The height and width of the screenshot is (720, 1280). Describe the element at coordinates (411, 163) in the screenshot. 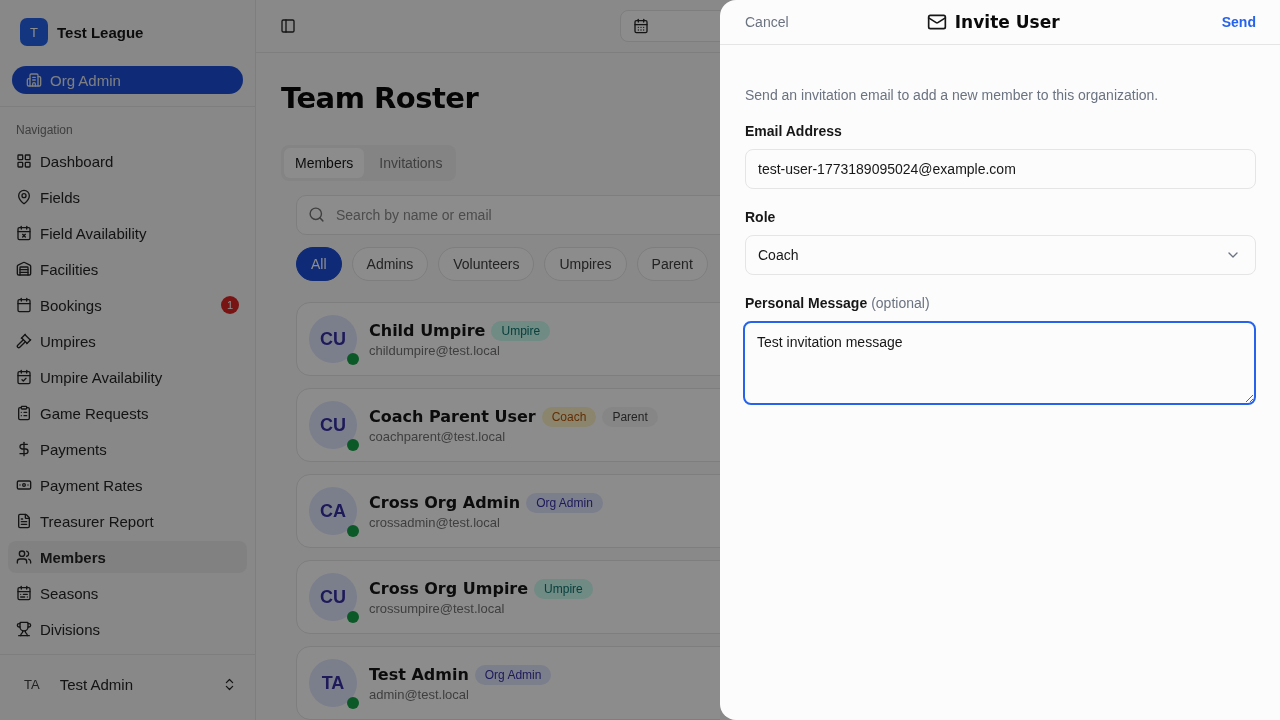

I see `tab: Invitations` at that location.